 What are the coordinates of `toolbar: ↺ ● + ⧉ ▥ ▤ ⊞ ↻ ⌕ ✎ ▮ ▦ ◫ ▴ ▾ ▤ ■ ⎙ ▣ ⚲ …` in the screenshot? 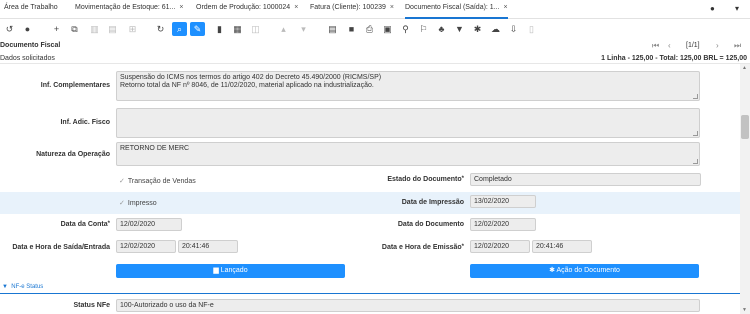 It's located at (375, 29).